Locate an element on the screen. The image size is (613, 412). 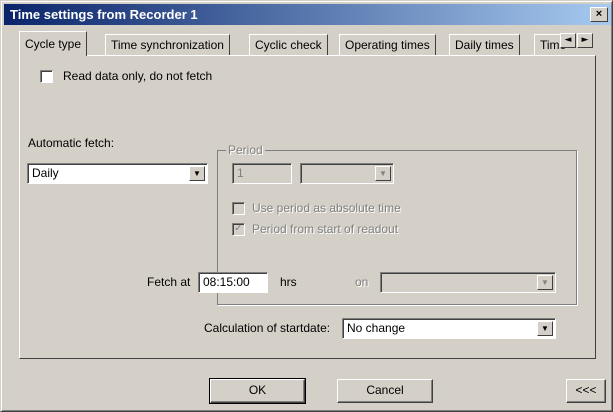
automatic-fetch-dropdown-button: ▼ is located at coordinates (197, 173).